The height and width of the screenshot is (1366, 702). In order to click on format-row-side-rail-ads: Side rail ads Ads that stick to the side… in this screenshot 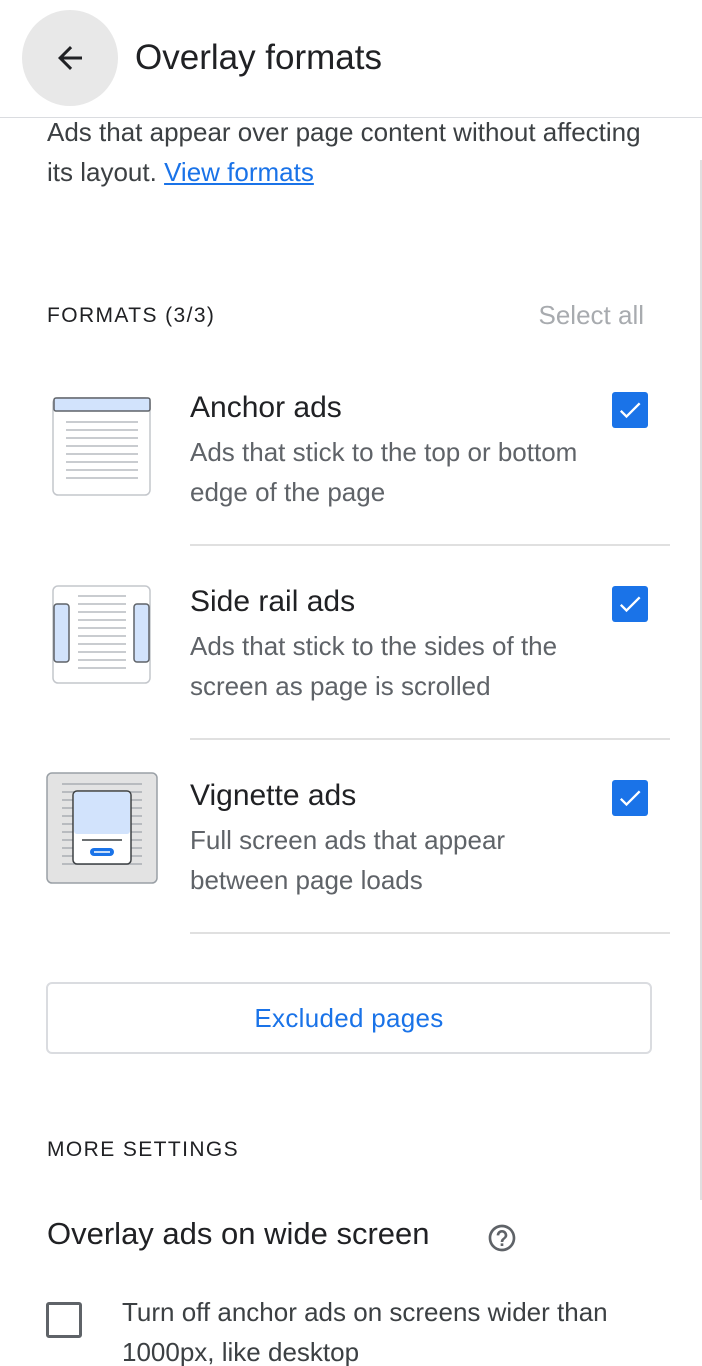, I will do `click(351, 679)`.